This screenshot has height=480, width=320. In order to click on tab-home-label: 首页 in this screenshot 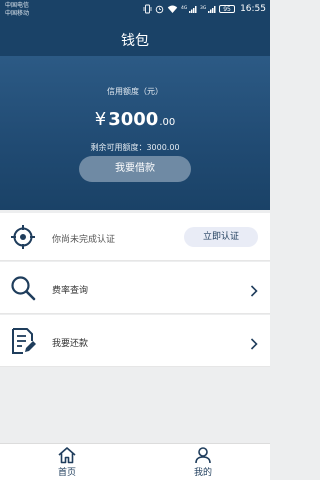, I will do `click(66, 473)`.